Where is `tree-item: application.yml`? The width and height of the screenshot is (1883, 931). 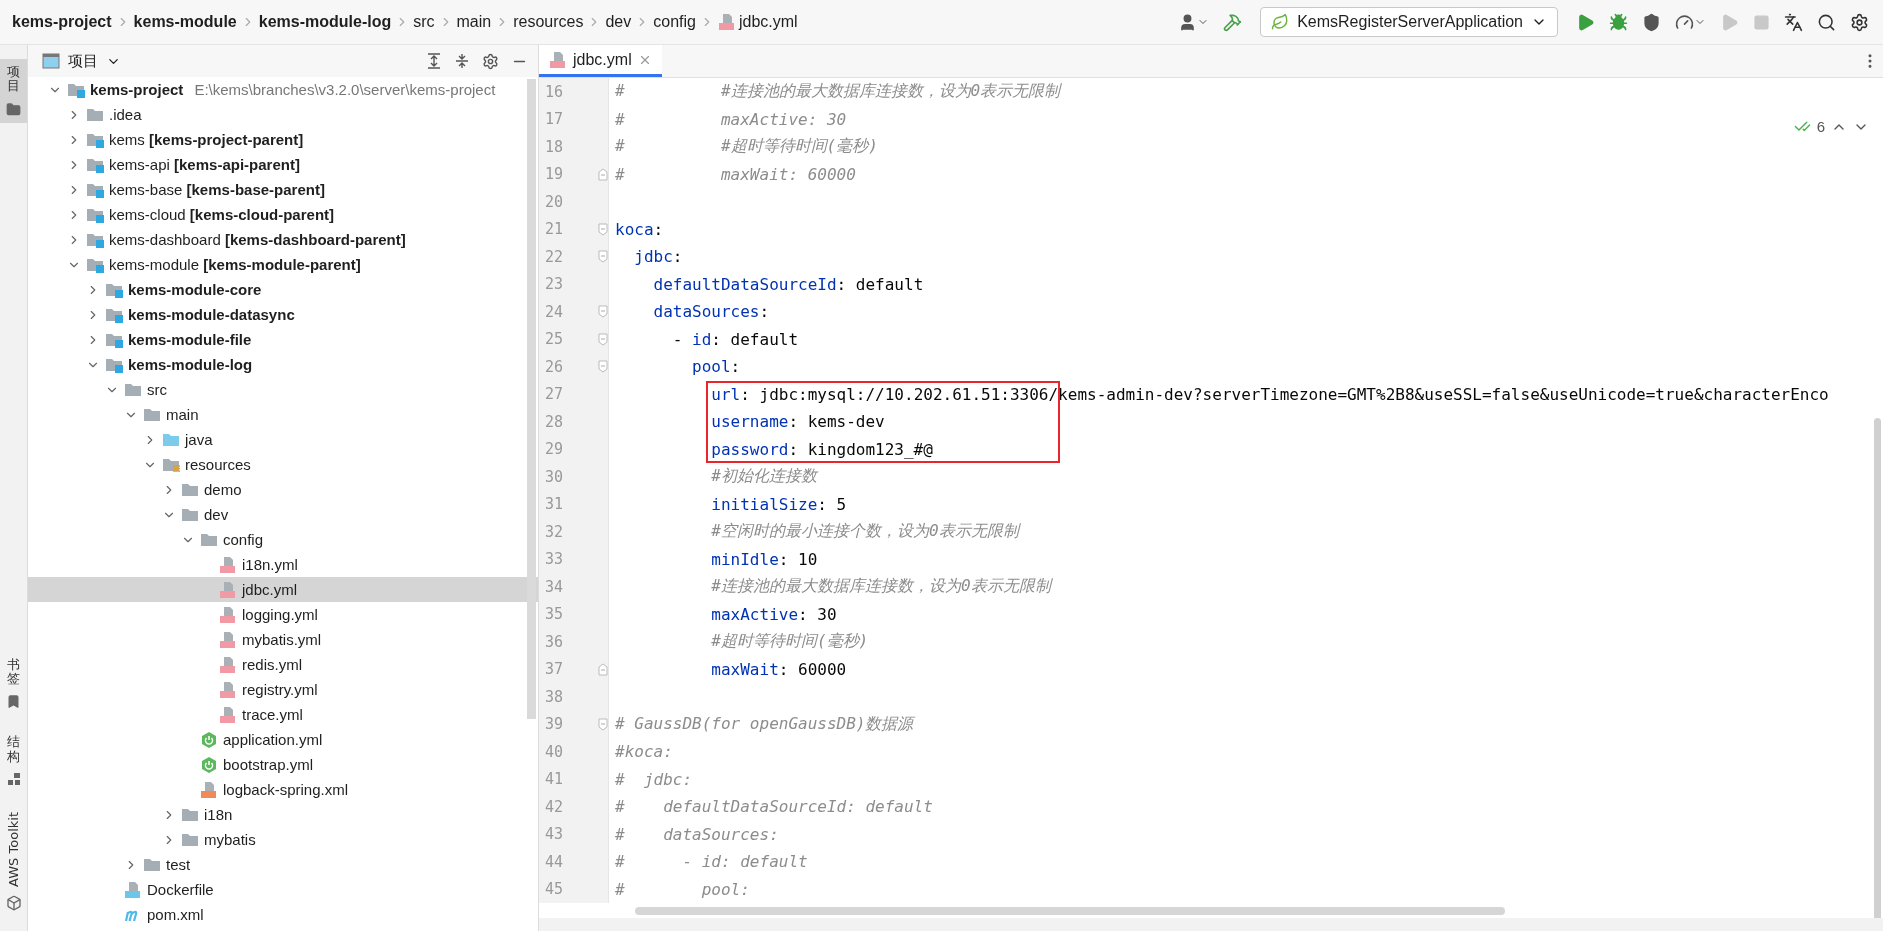 tree-item: application.yml is located at coordinates (283, 739).